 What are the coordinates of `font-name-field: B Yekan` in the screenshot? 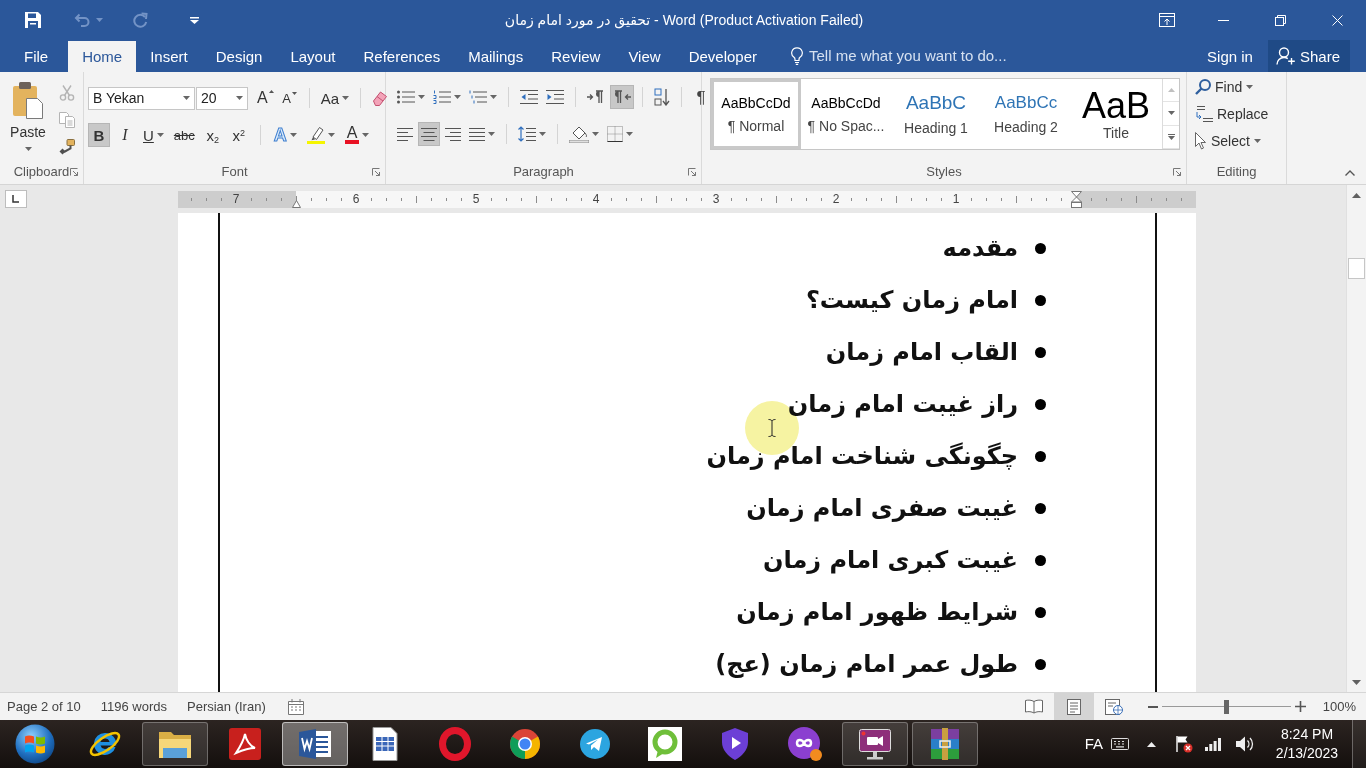 It's located at (141, 98).